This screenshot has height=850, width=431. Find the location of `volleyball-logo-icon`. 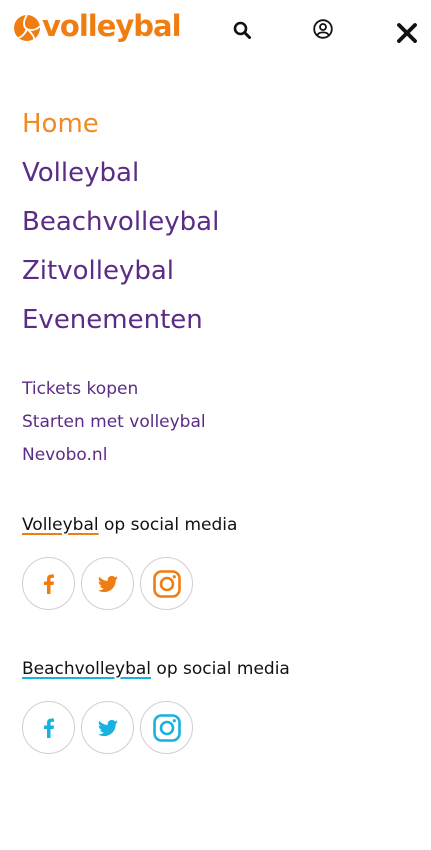

volleyball-logo-icon is located at coordinates (27, 27).